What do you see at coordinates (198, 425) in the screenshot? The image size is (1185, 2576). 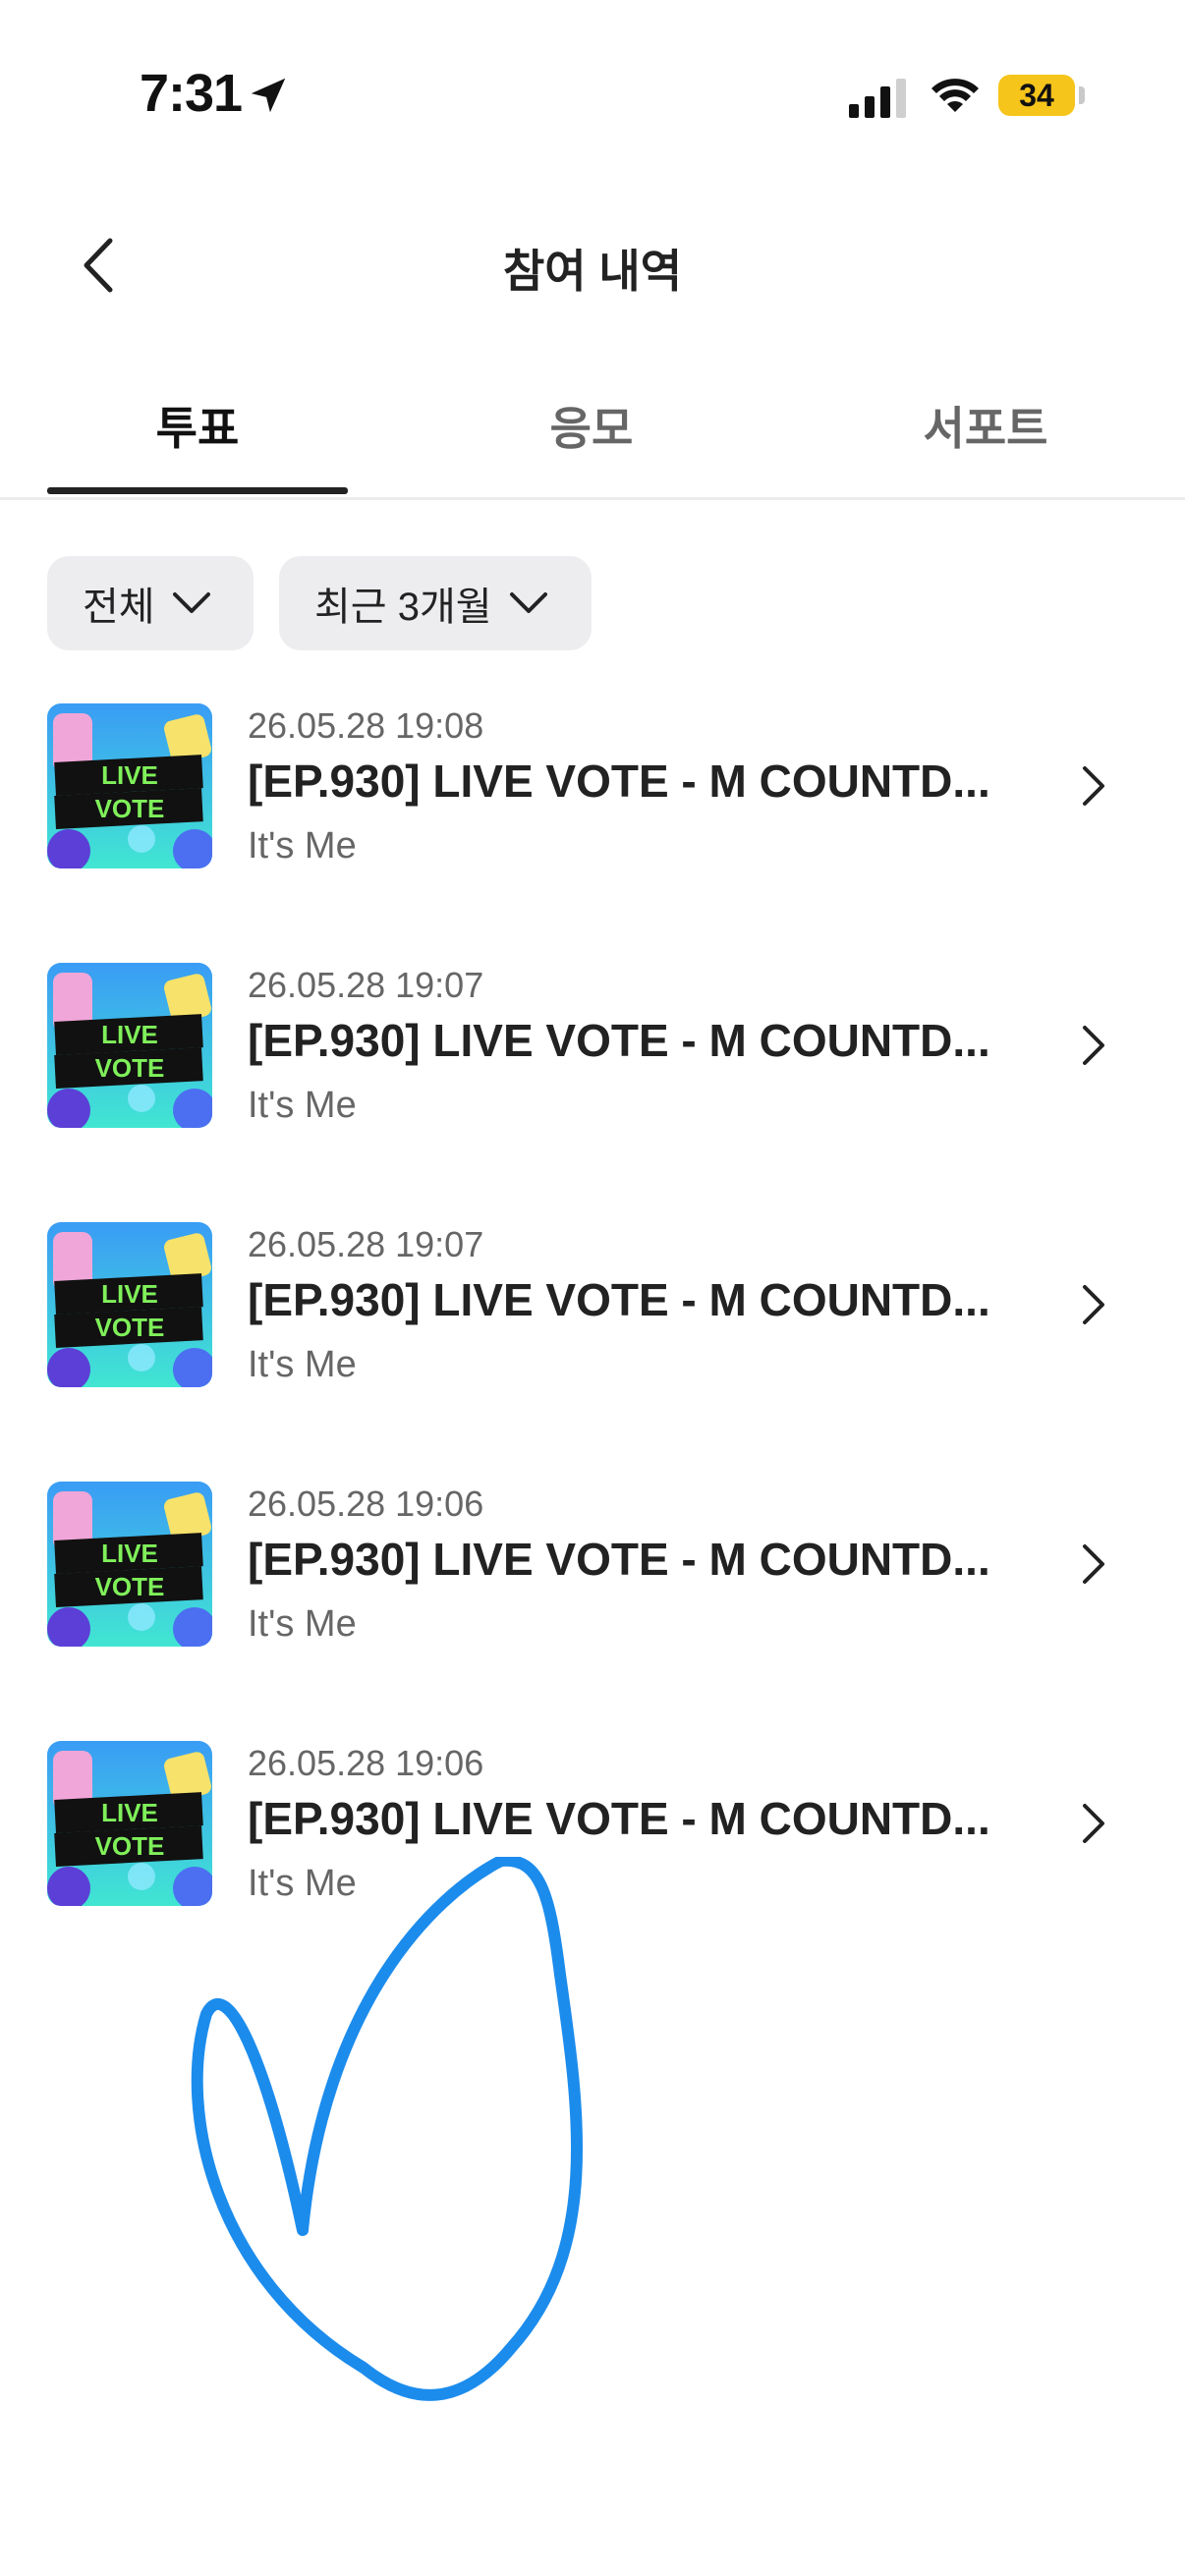 I see `tab-vote: 투표` at bounding box center [198, 425].